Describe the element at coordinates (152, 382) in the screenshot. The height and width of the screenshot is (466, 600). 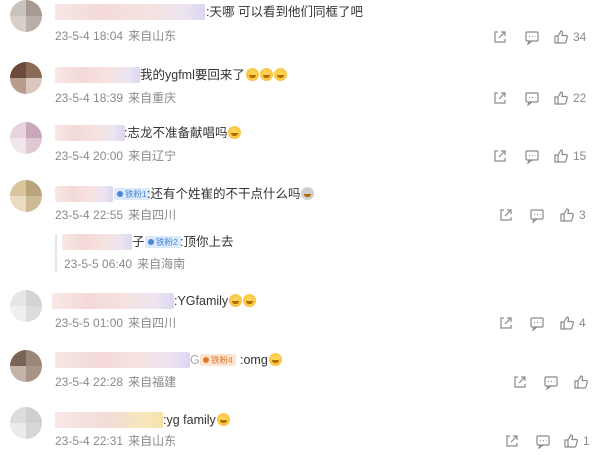
I see `comment-location: 来自福建` at that location.